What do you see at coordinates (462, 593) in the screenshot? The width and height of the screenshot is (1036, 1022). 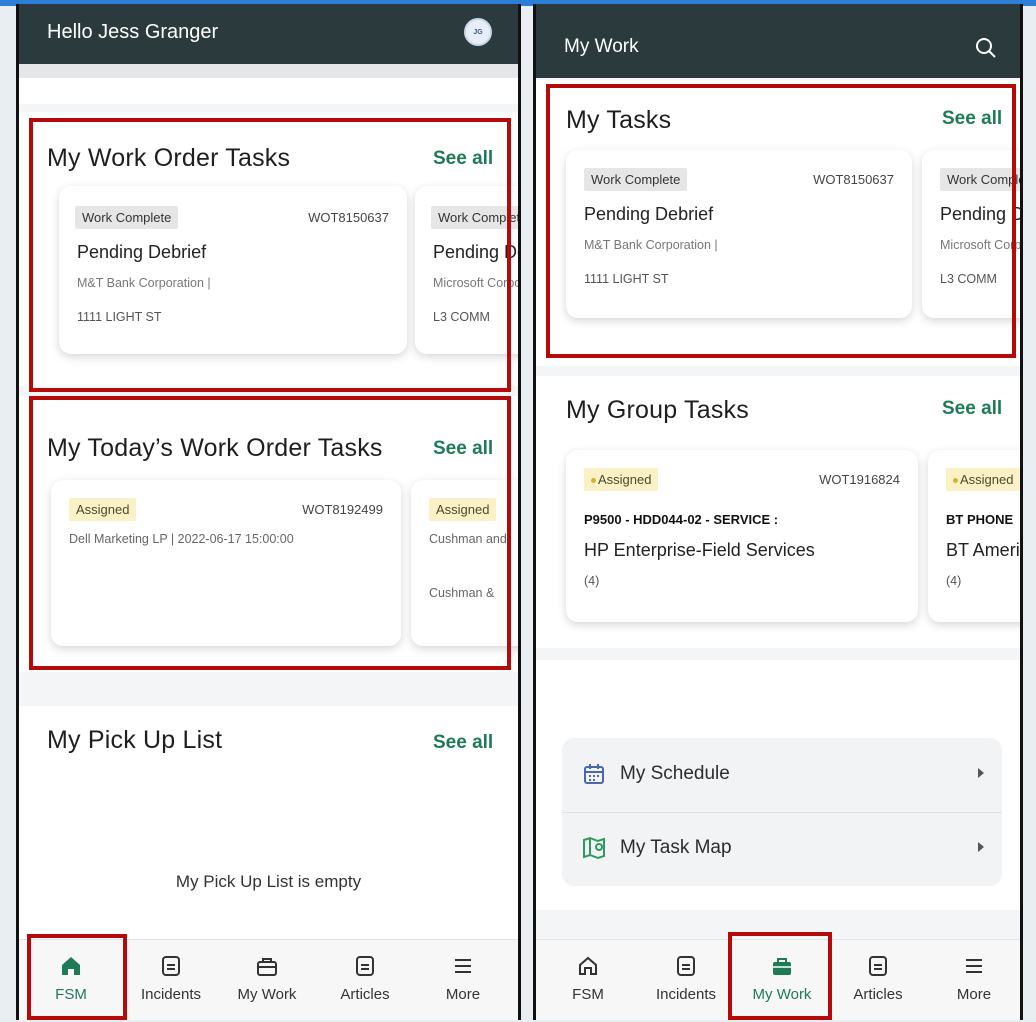 I see `card-company-secondary: Cushman &` at bounding box center [462, 593].